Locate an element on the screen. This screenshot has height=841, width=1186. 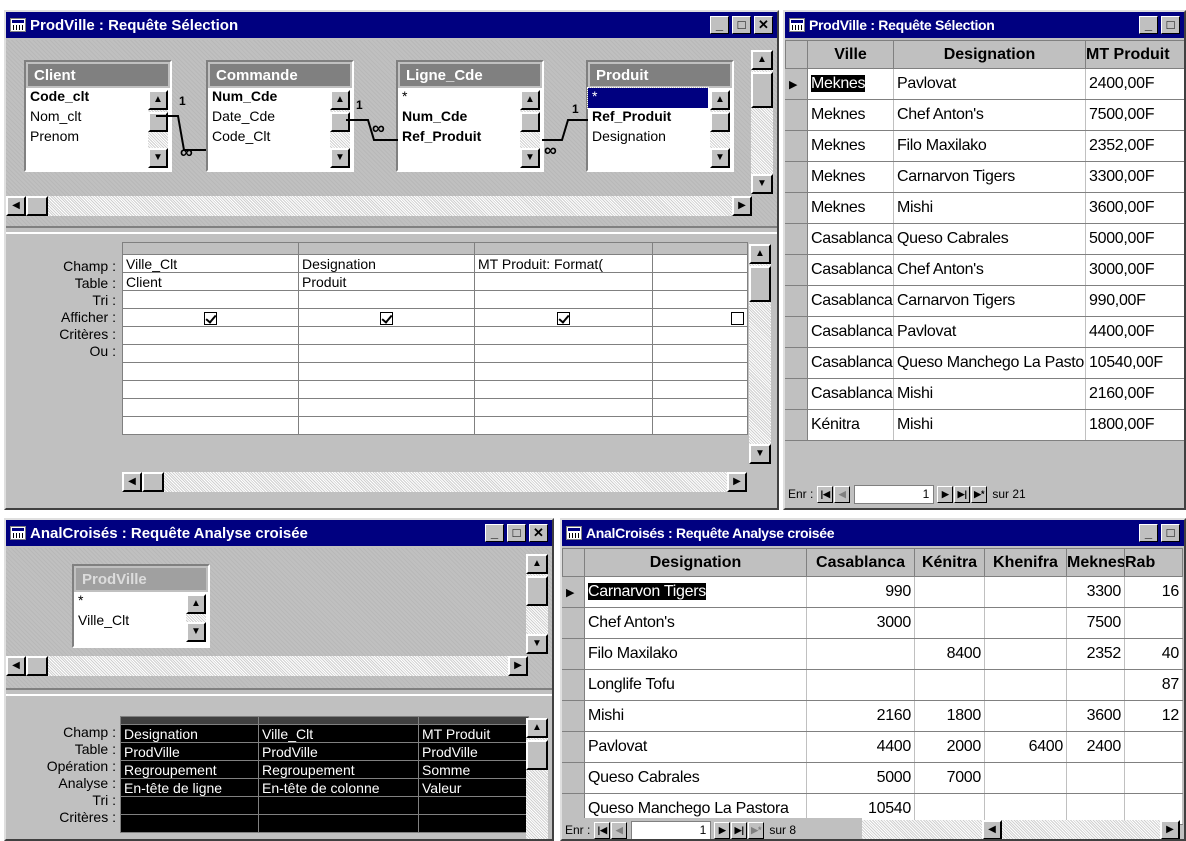
table-cell: 5000,00F is located at coordinates (1134, 239).